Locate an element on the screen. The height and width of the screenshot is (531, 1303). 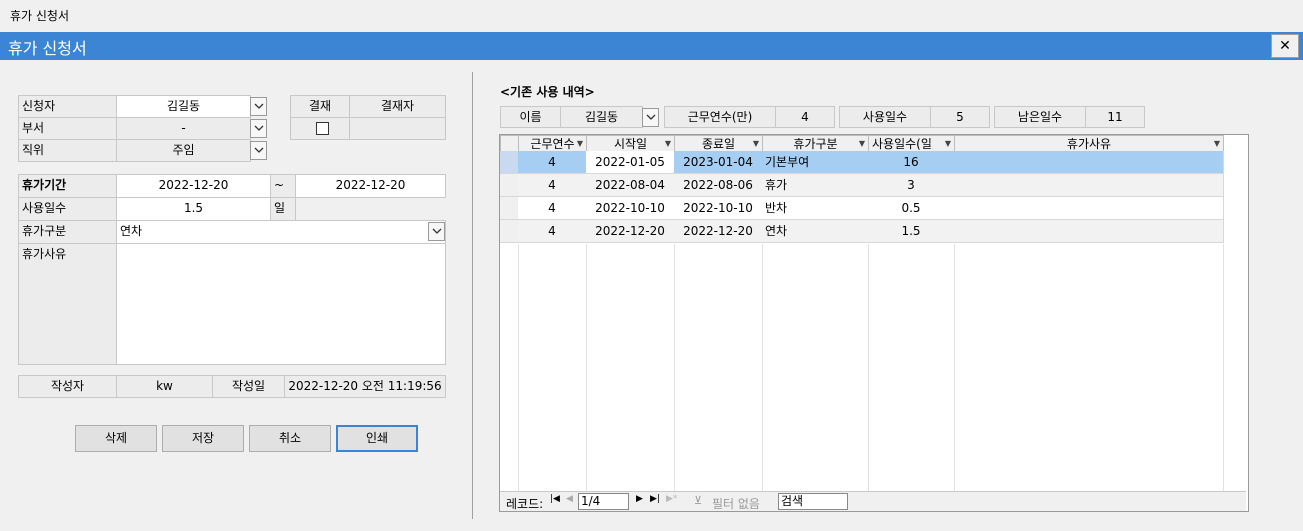
first-record-icon: |◀ is located at coordinates (555, 499).